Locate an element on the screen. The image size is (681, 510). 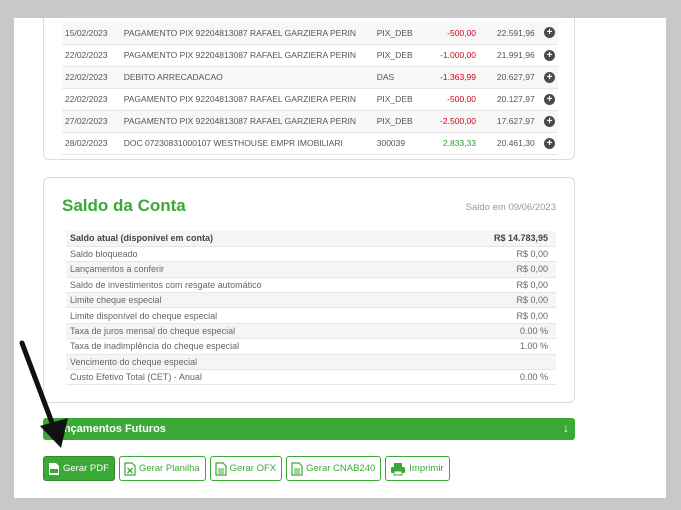
generate-ofx-button: Gerar OFX is located at coordinates (246, 468).